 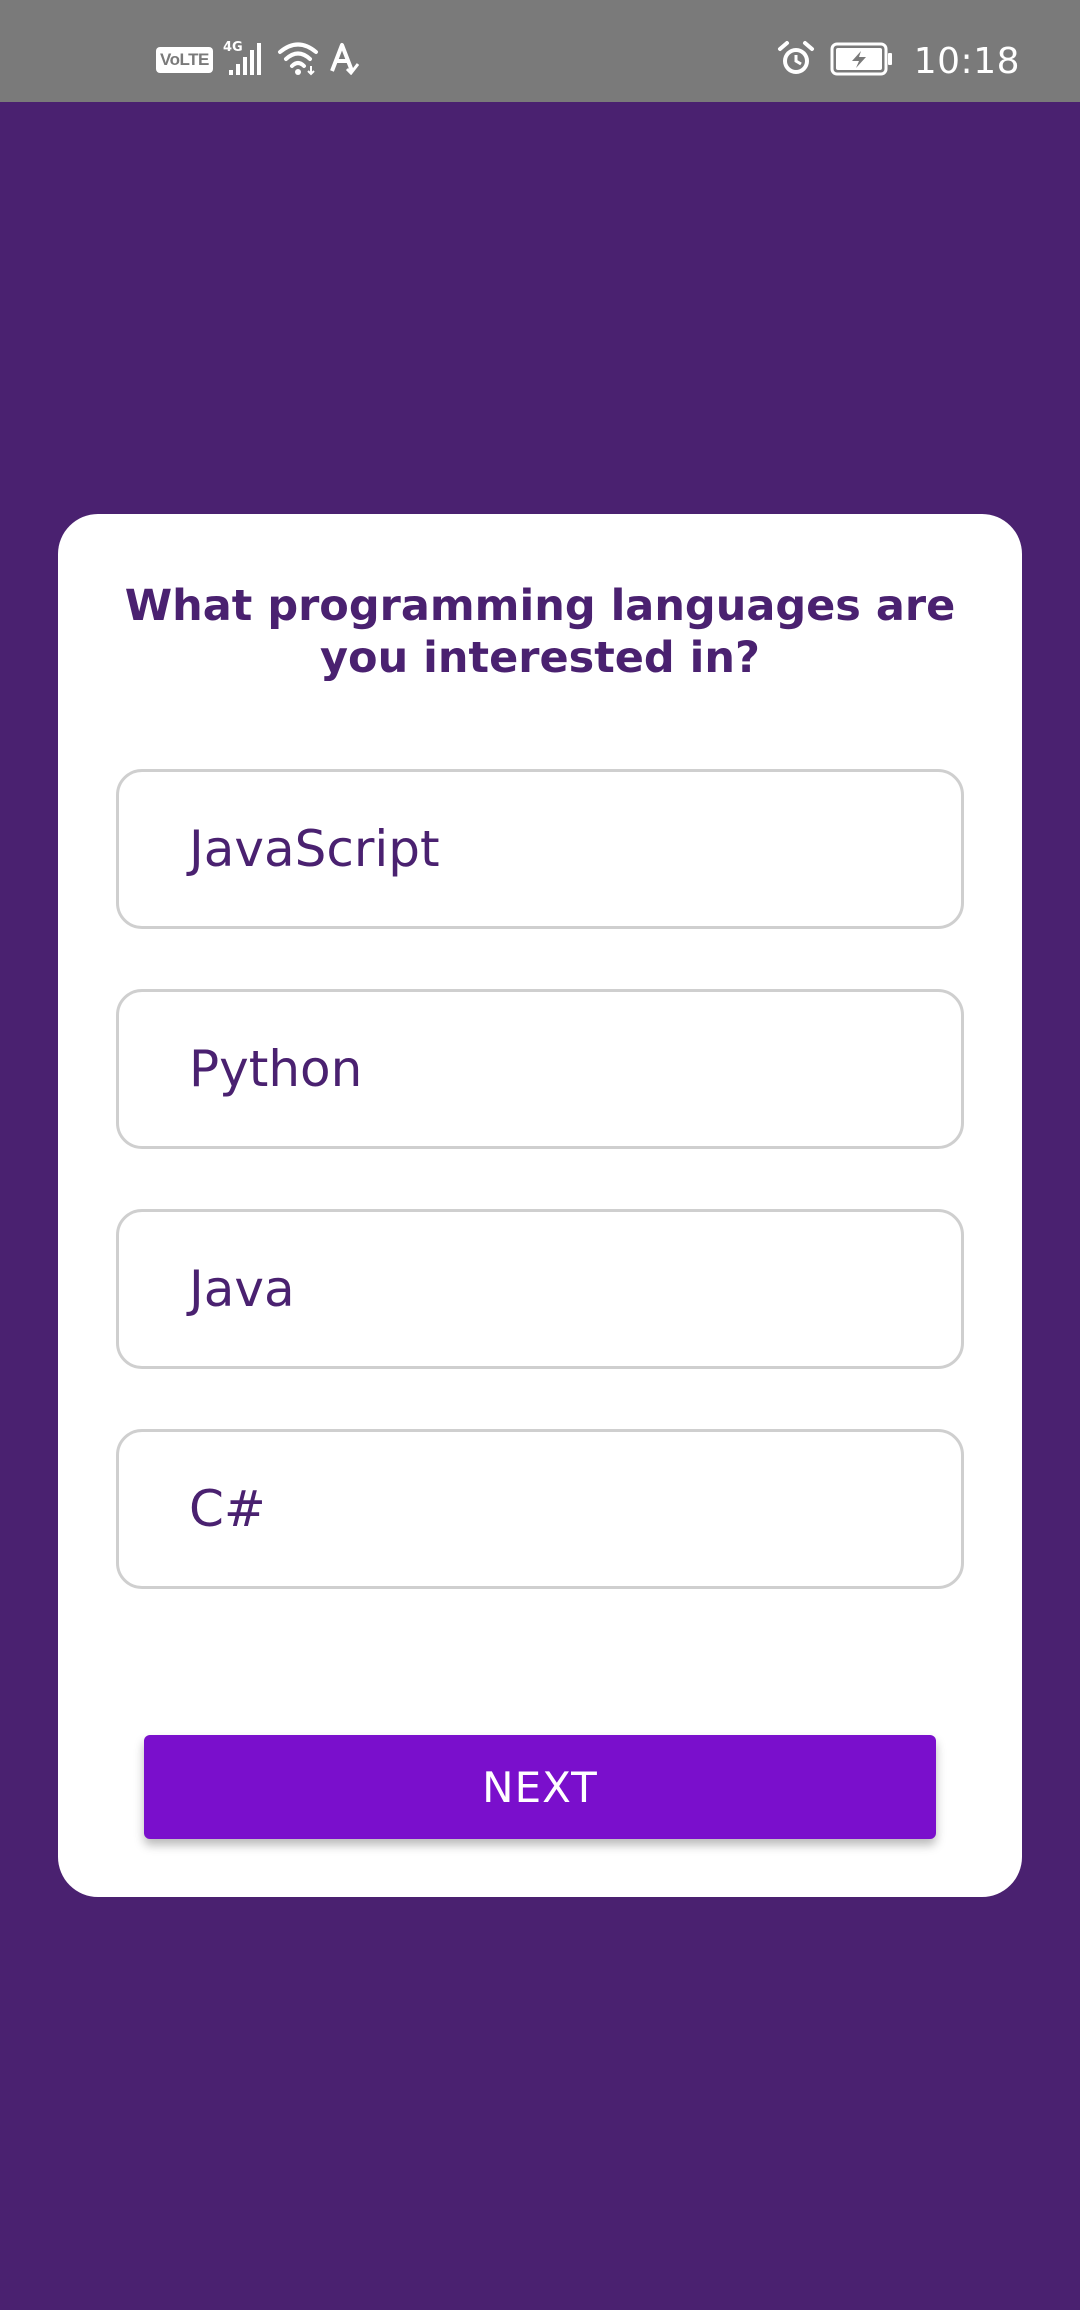 I want to click on option-label: Python, so click(x=276, y=1069).